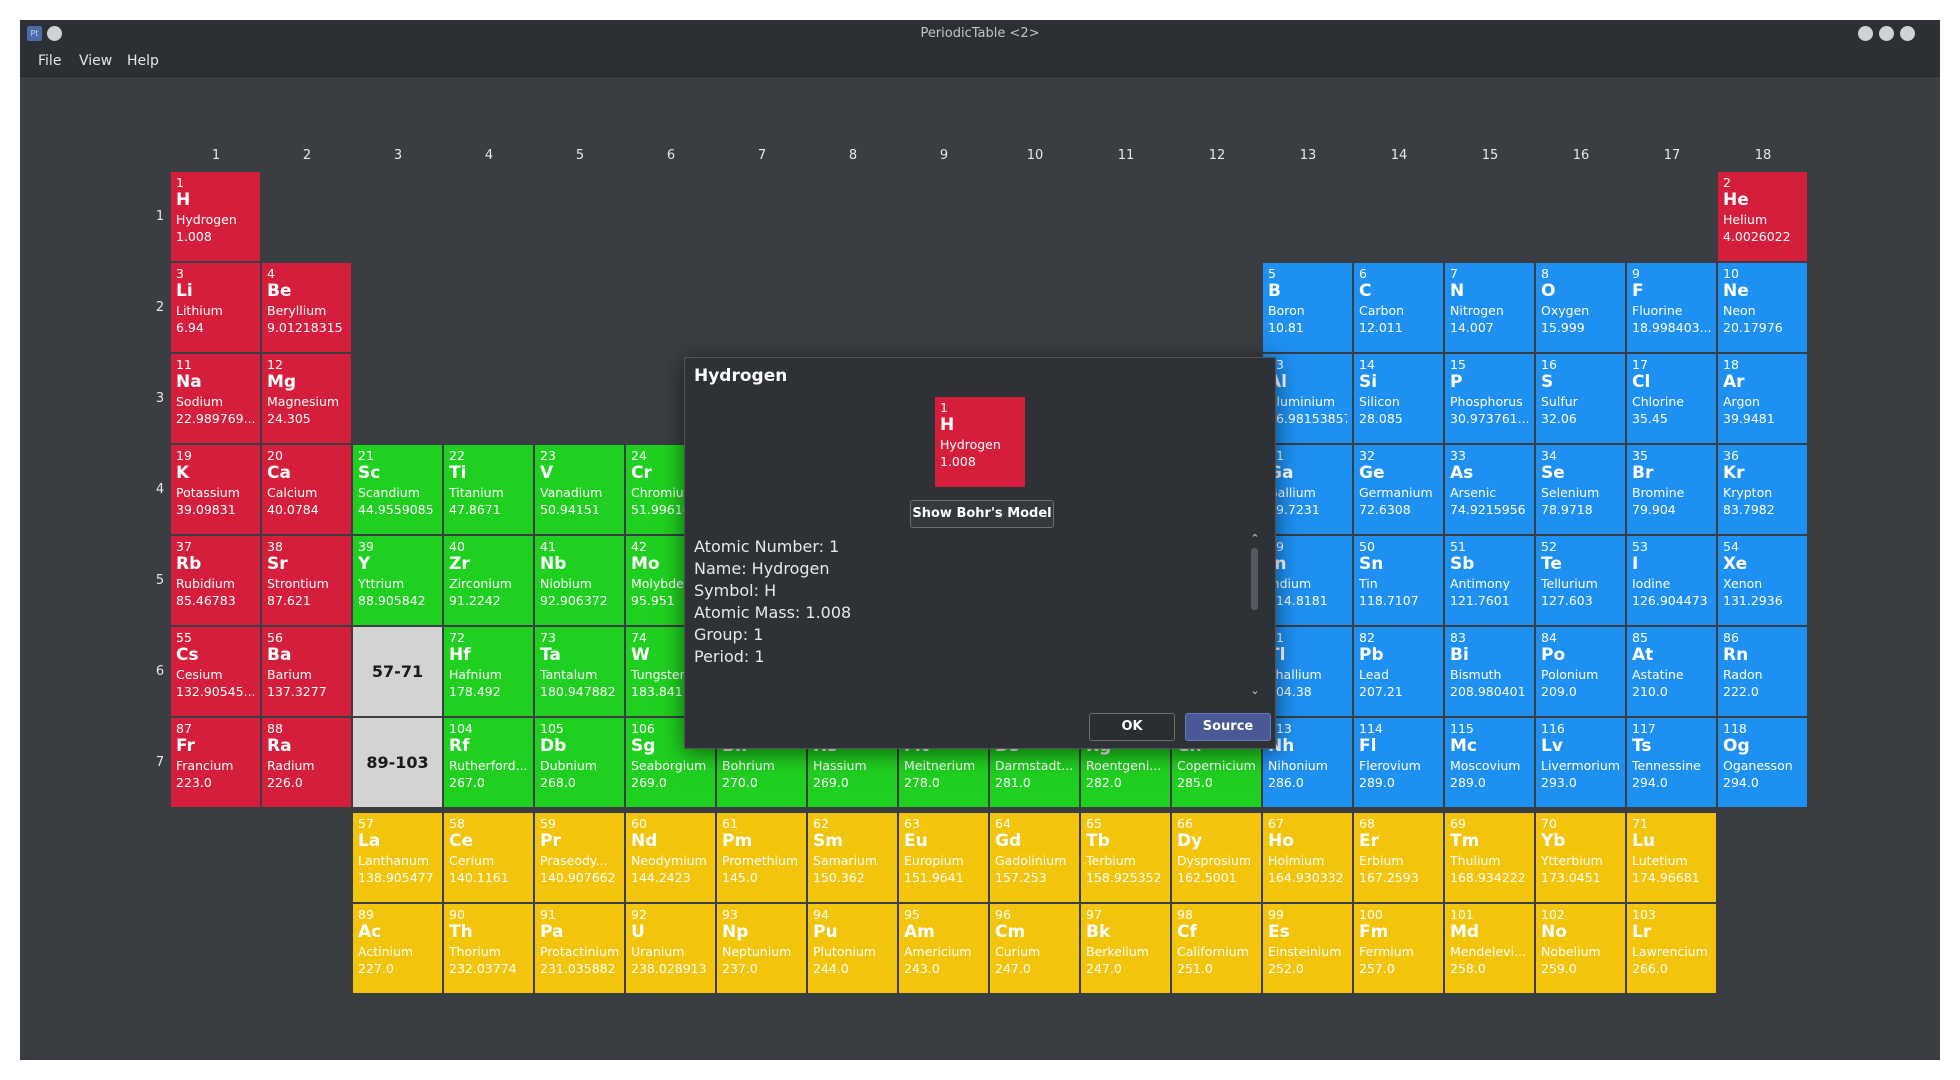 This screenshot has height=1080, width=1960. Describe the element at coordinates (1255, 691) in the screenshot. I see `scroll-down-icon: ⌄` at that location.